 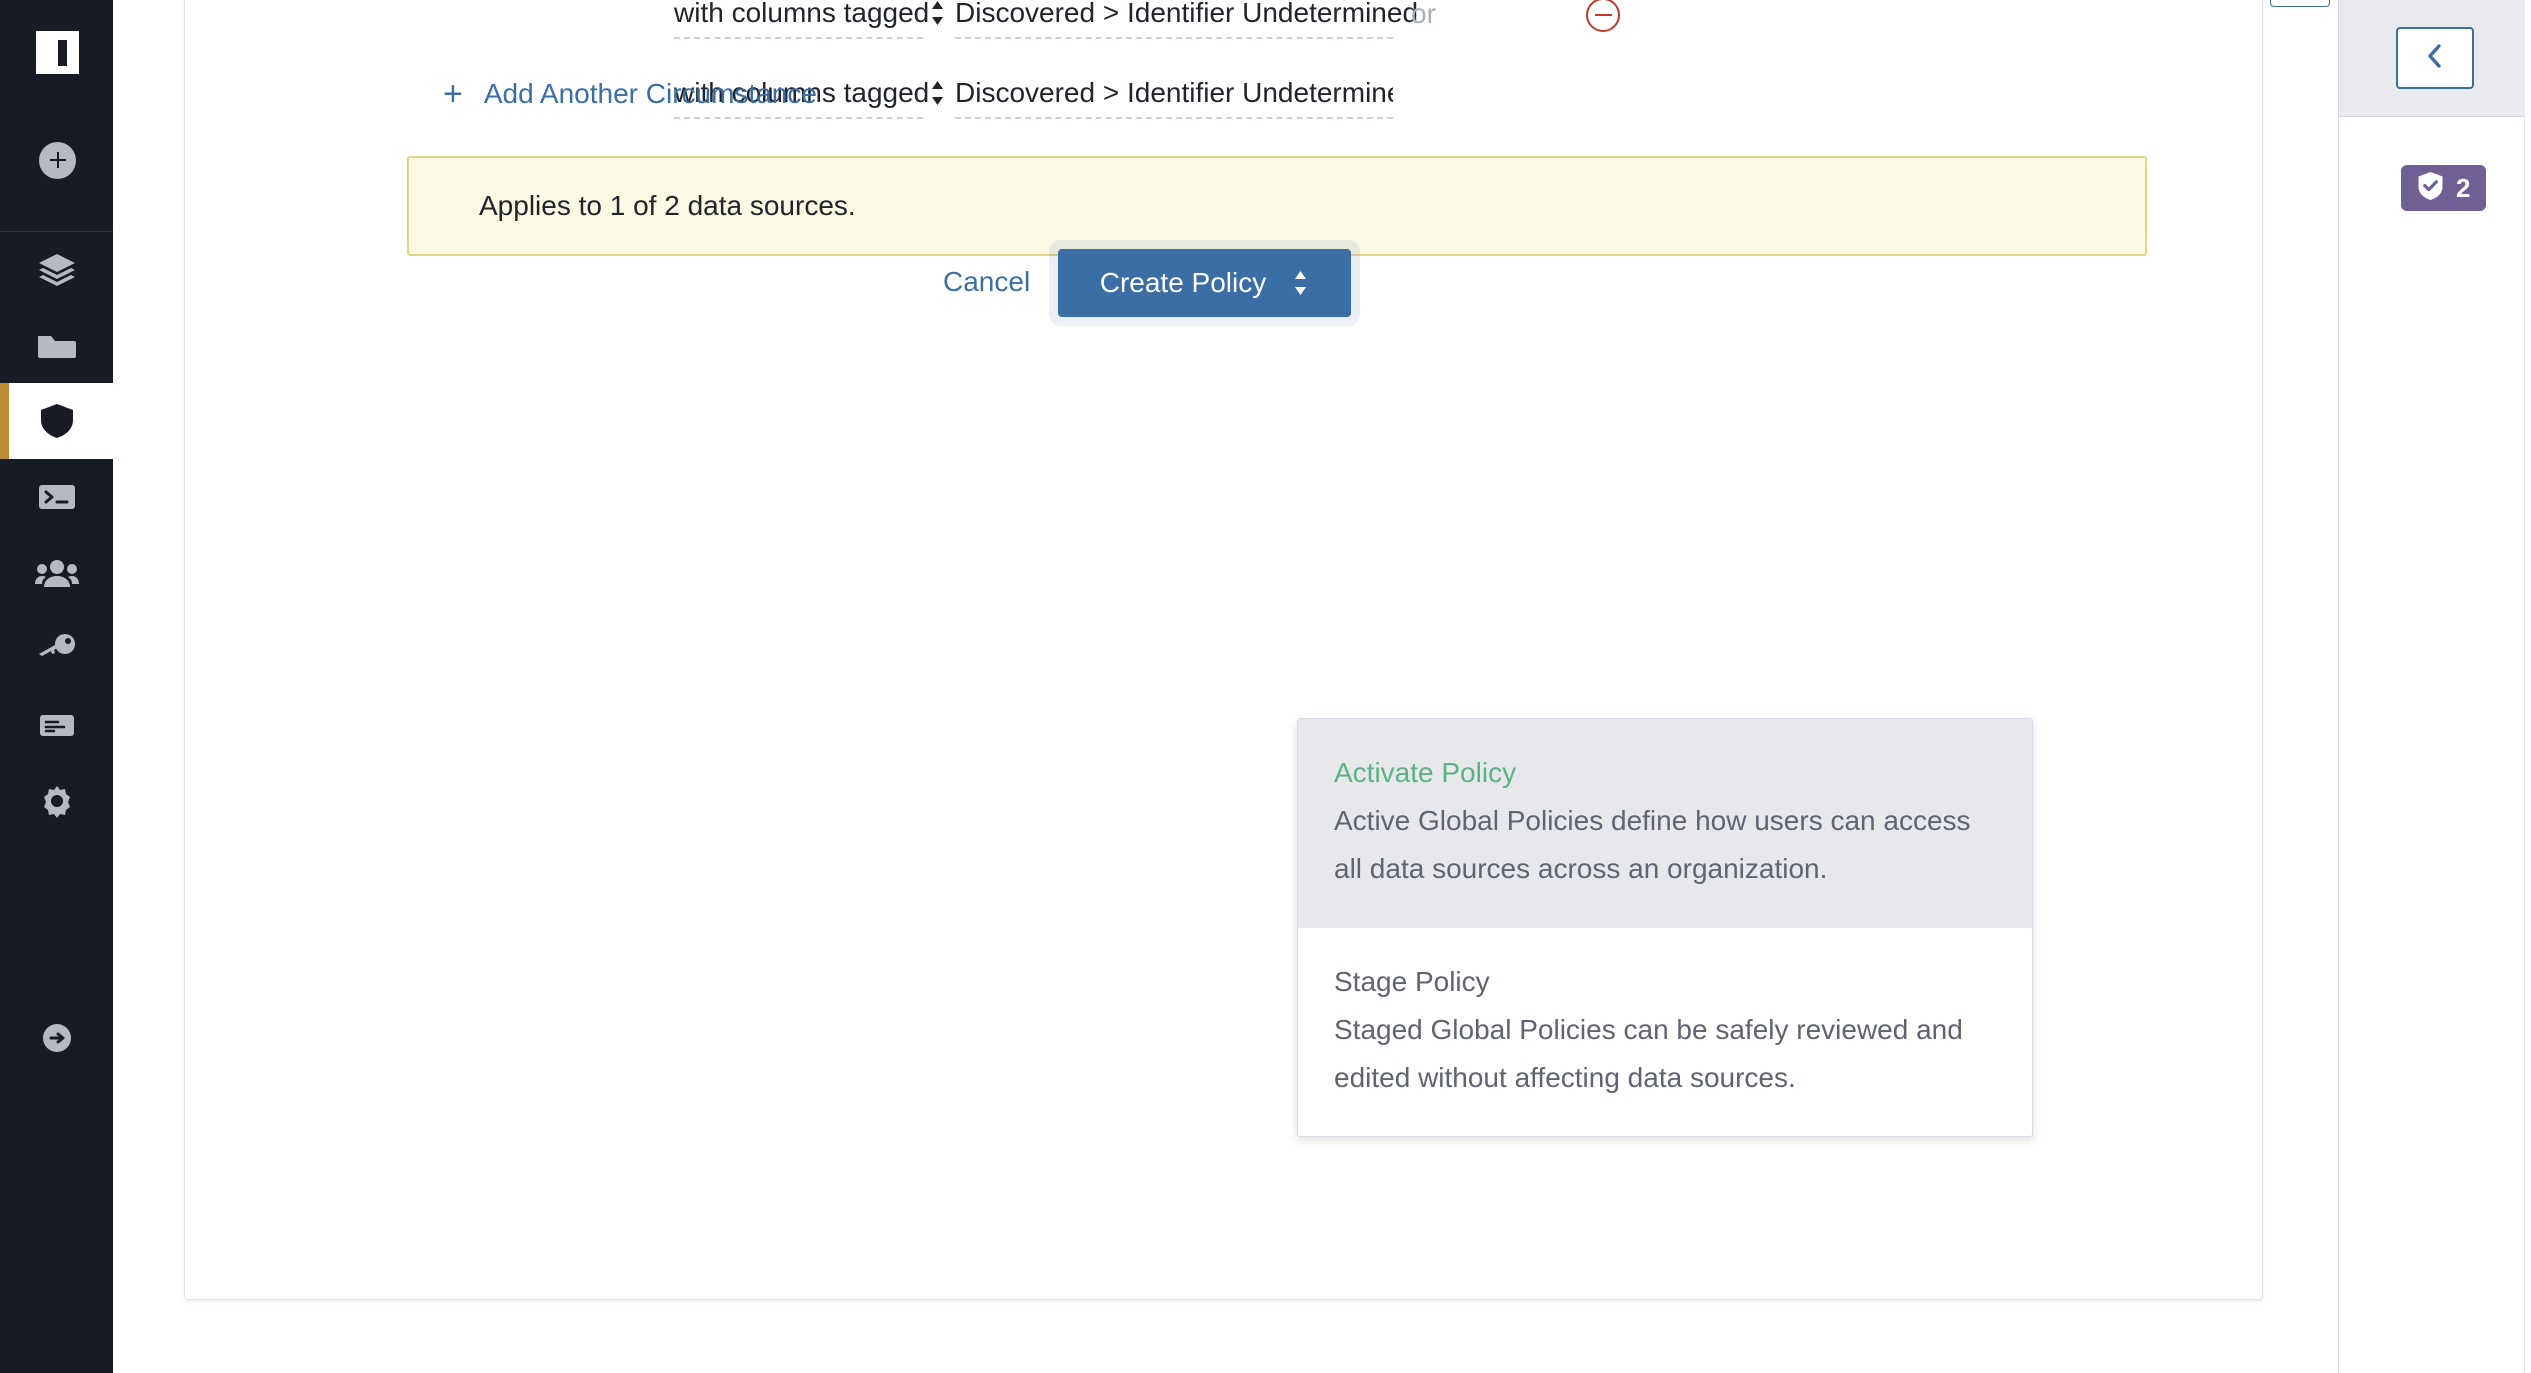 I want to click on collapse-panel-button, so click(x=2435, y=58).